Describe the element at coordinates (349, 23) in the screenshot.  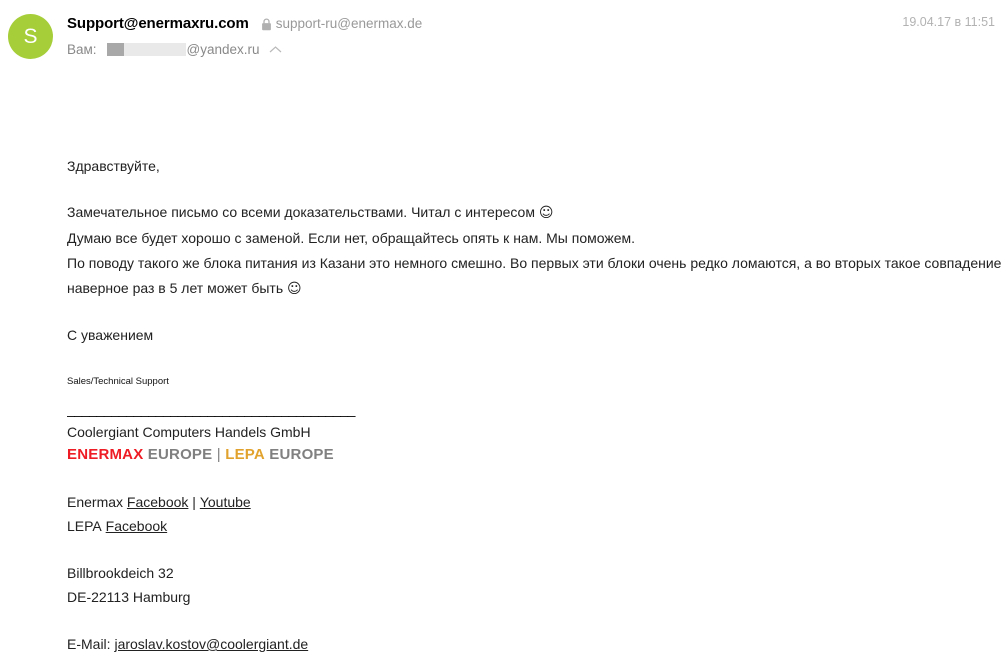
I see `sender-email-address: support-ru@enermax.de` at that location.